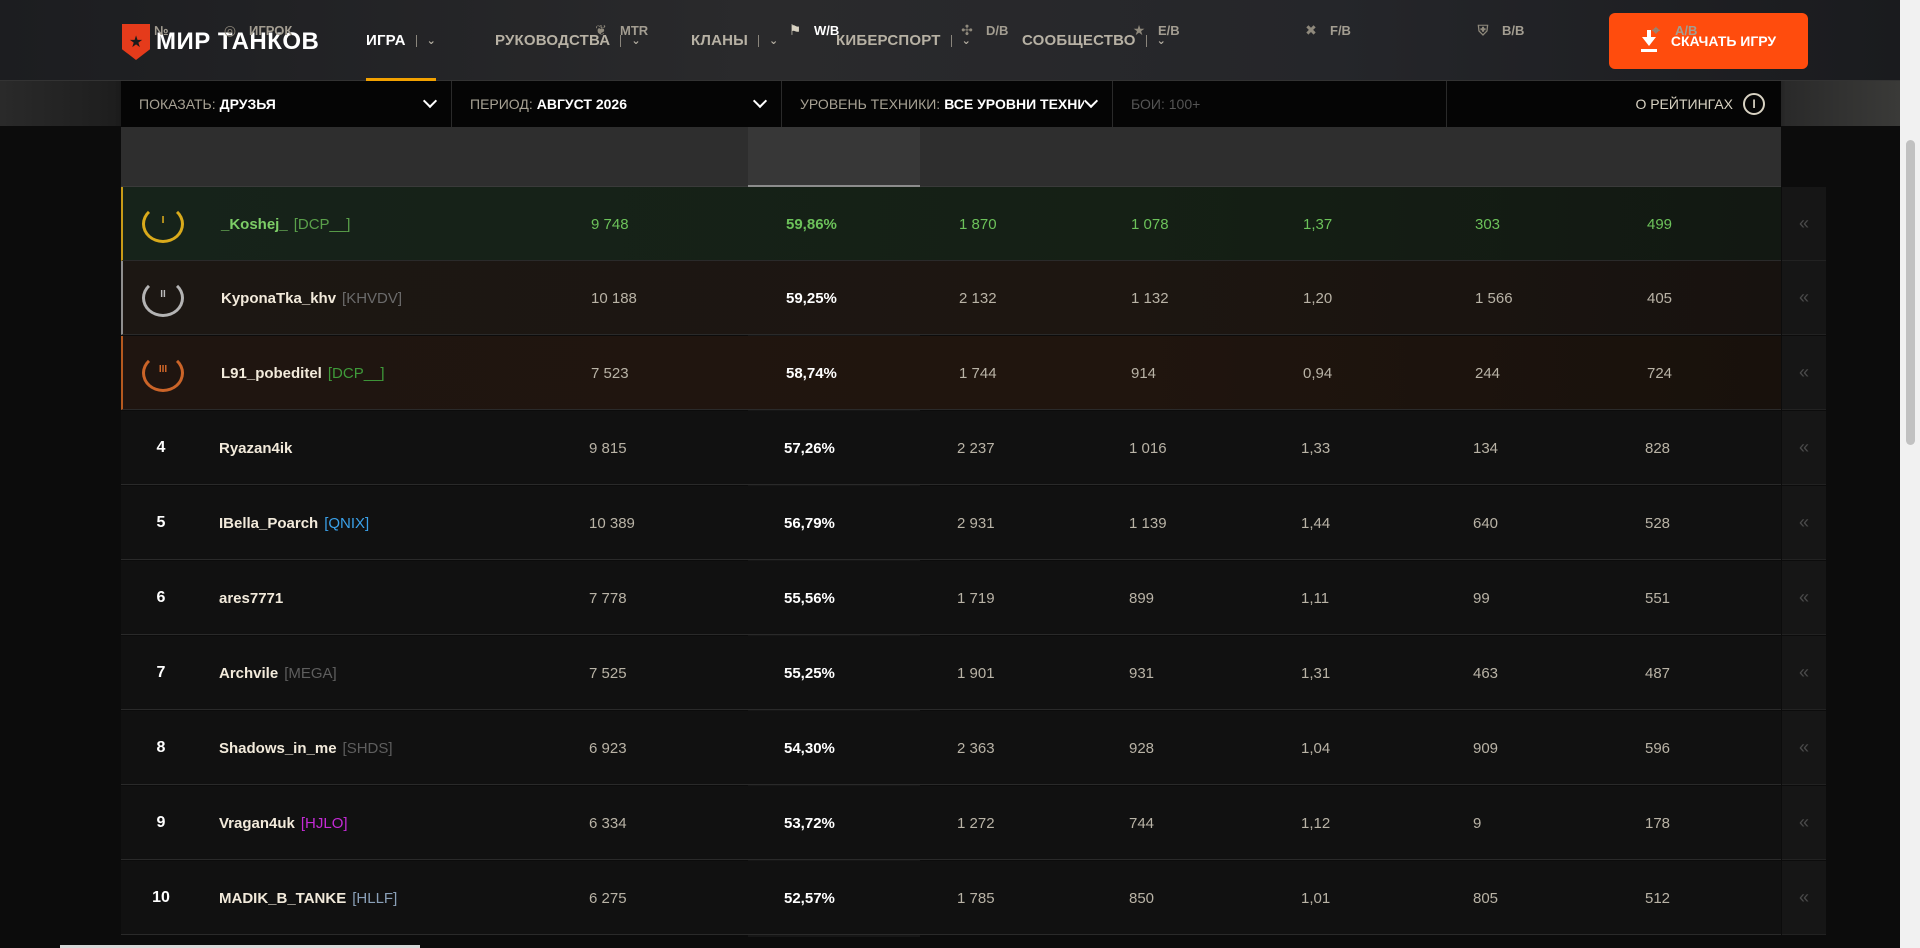 This screenshot has width=1920, height=948. I want to click on eb-cell: 928, so click(1142, 748).